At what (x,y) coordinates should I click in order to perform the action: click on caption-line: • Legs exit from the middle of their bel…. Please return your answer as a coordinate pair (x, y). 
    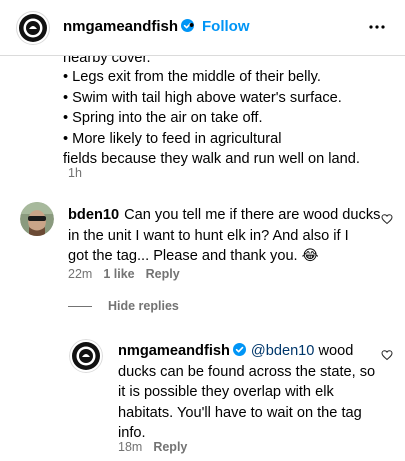
    Looking at the image, I should click on (192, 77).